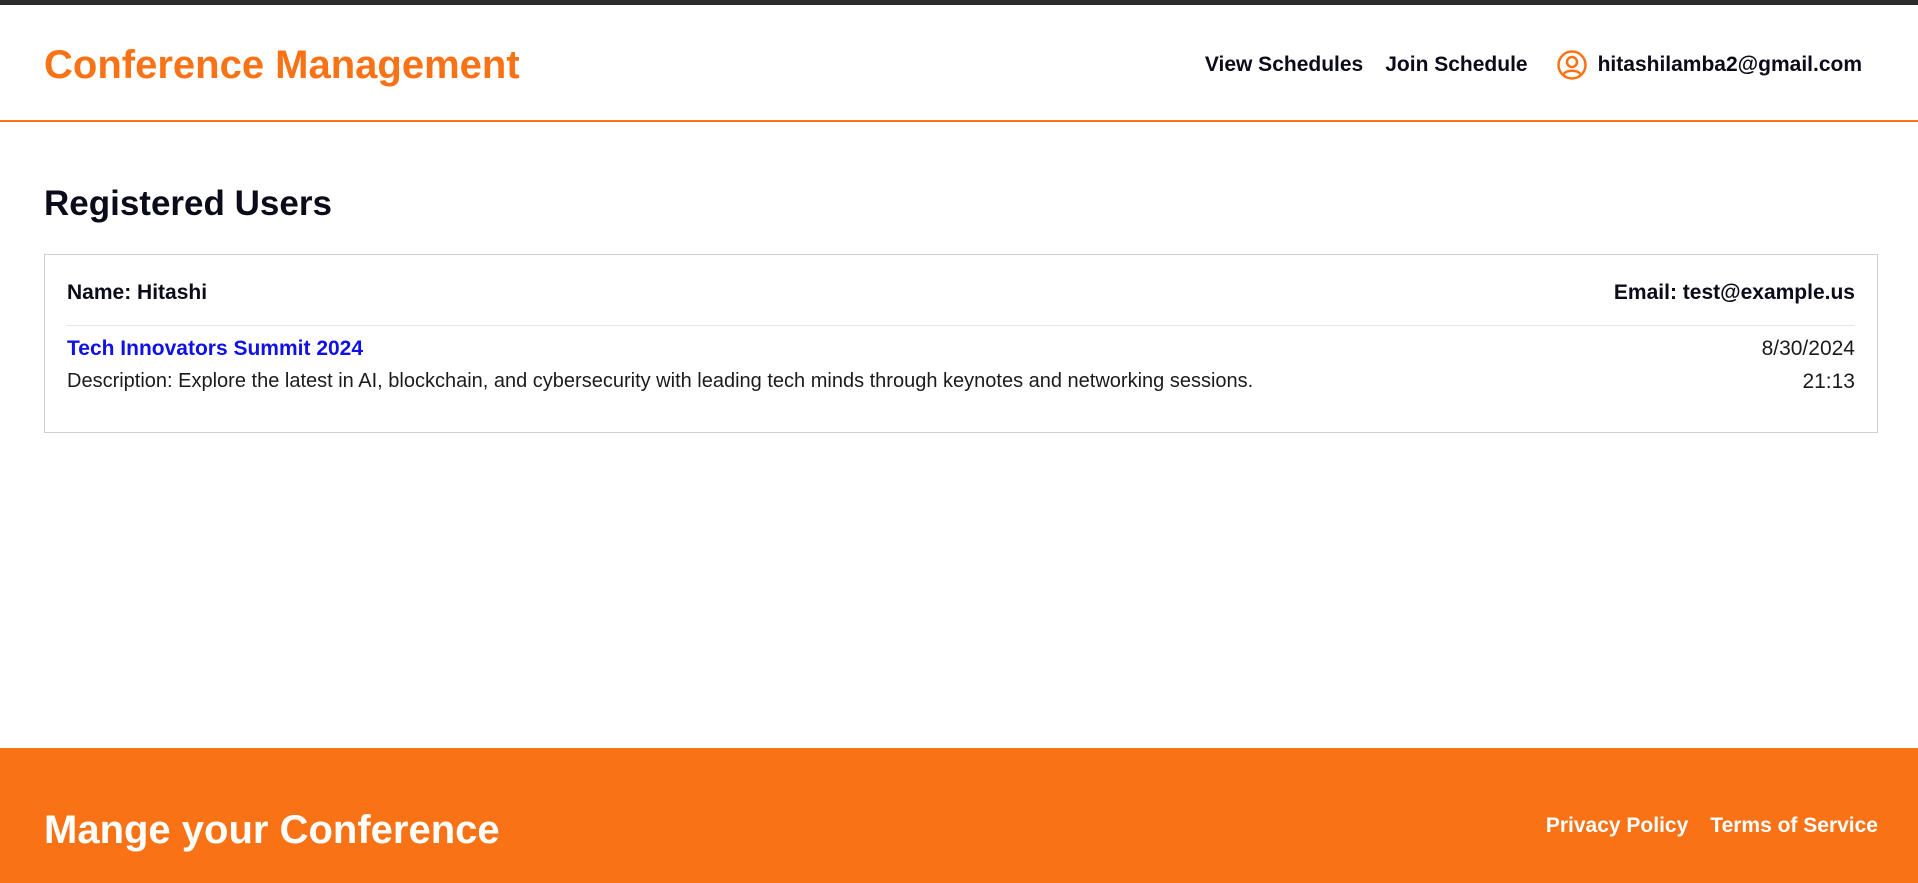 The width and height of the screenshot is (1918, 883). What do you see at coordinates (961, 303) in the screenshot?
I see `user-card-header: Name: Hitashi Email: test@example.us` at bounding box center [961, 303].